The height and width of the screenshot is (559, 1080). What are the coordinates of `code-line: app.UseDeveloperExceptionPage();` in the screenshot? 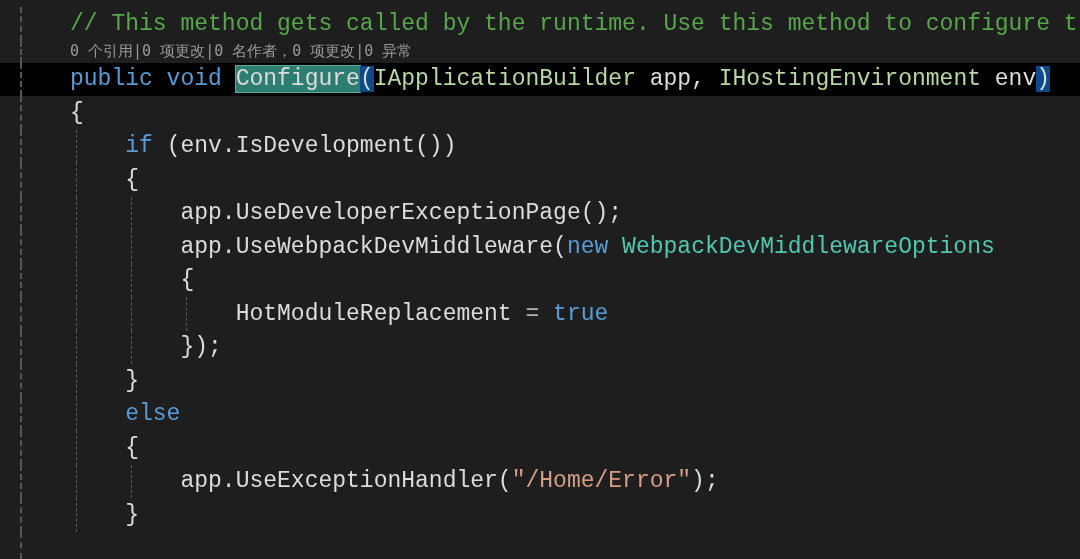 It's located at (342, 213).